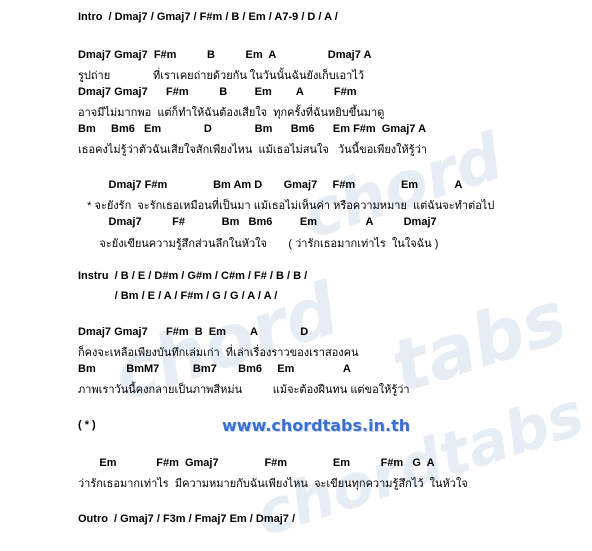 The height and width of the screenshot is (551, 592). Describe the element at coordinates (217, 92) in the screenshot. I see `chord-line: Dmaj7 Gmaj7 F#m B Em A F#m` at that location.